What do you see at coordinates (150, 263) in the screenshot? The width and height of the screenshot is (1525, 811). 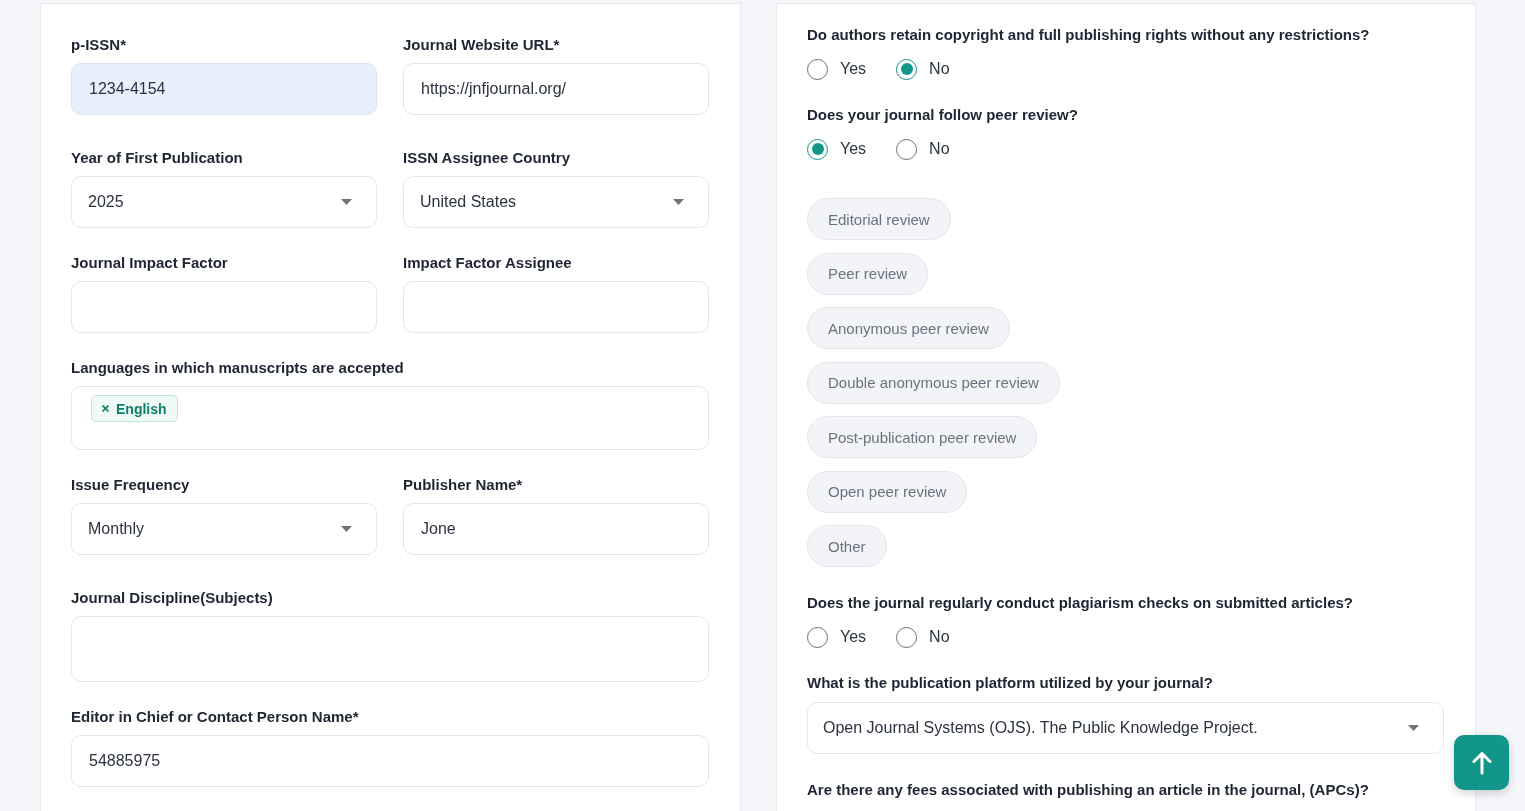 I see `field-label: Journal Impact Factor` at bounding box center [150, 263].